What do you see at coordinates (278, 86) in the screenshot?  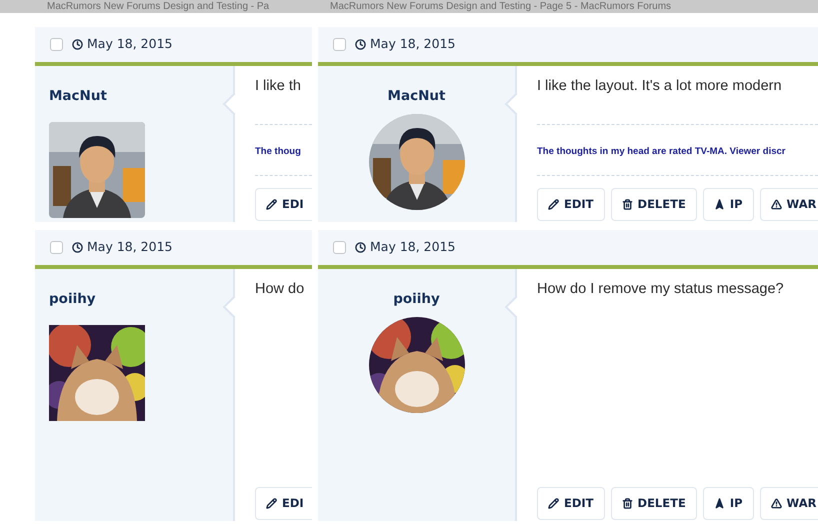 I see `post-message: I like th` at bounding box center [278, 86].